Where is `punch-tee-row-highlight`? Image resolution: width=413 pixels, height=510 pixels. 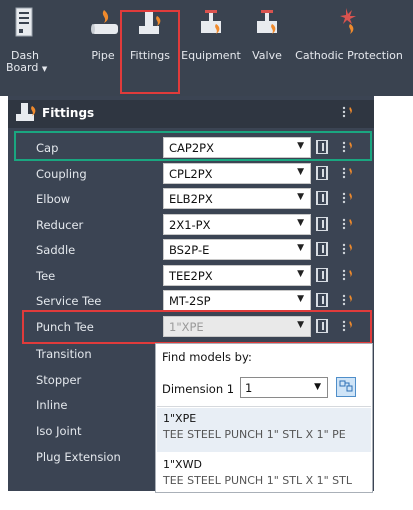
punch-tee-row-highlight is located at coordinates (197, 327).